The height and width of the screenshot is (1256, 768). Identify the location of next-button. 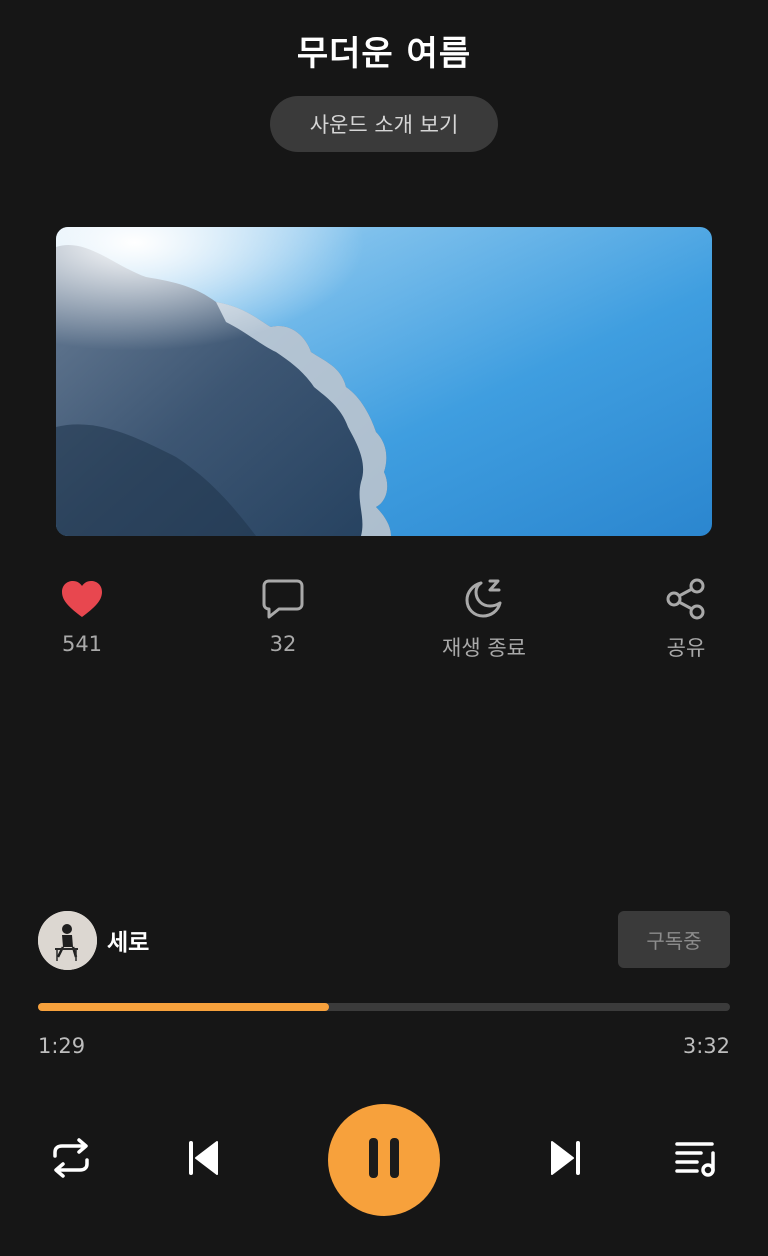
(566, 1160).